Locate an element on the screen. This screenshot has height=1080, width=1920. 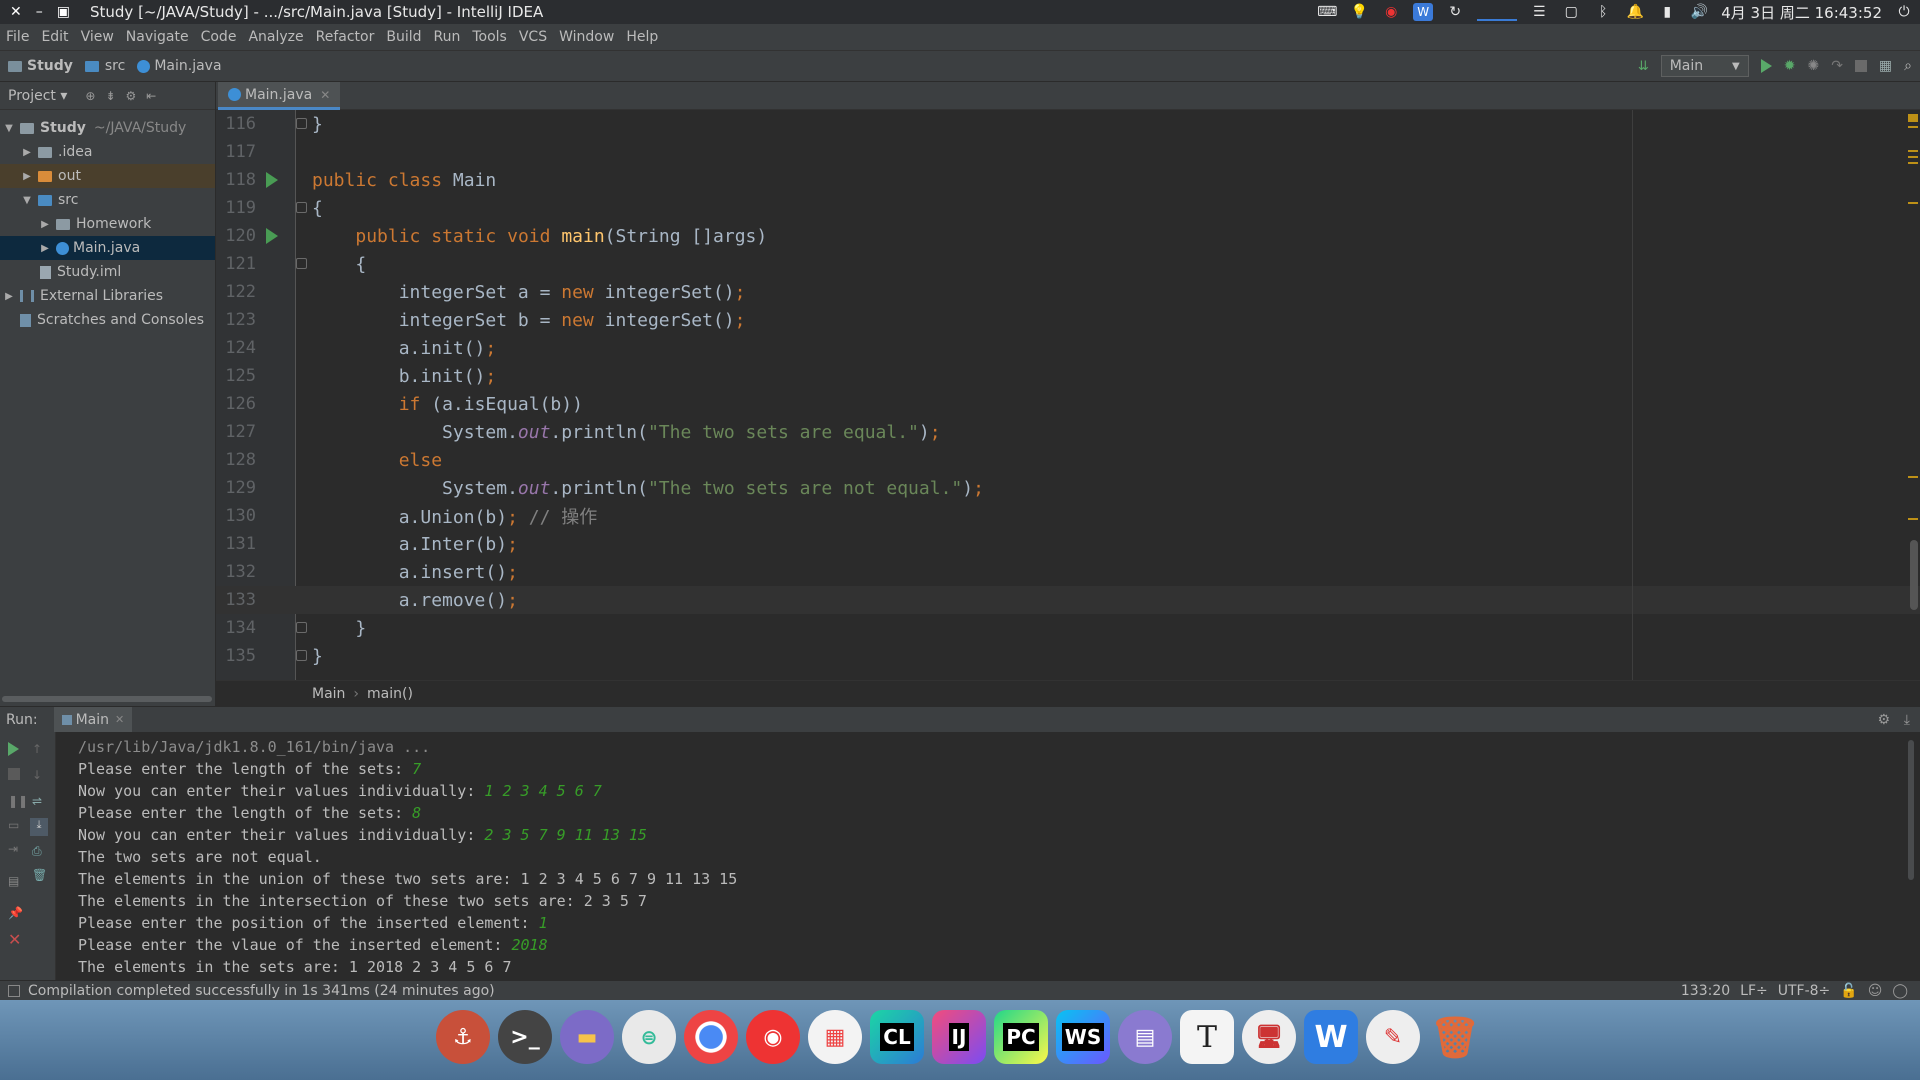
build-icon: ⇊ is located at coordinates (1643, 66).